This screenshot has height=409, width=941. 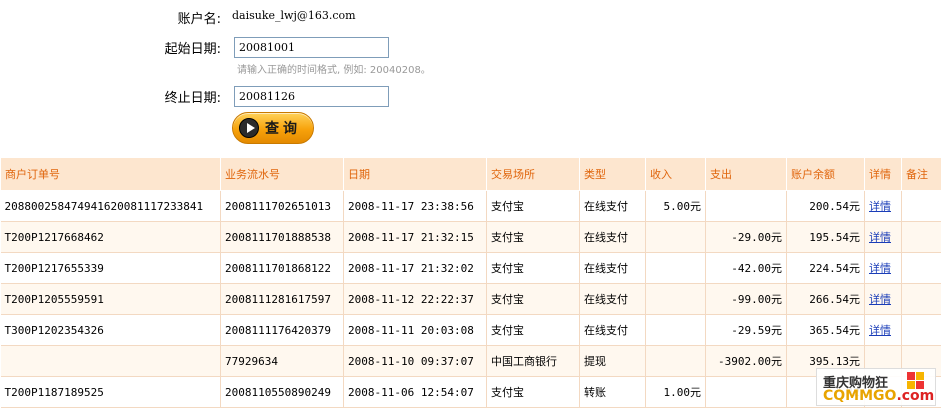 What do you see at coordinates (334, 70) in the screenshot?
I see `date-format-hint: 请输入正确的时间格式, 例如: 20040208。` at bounding box center [334, 70].